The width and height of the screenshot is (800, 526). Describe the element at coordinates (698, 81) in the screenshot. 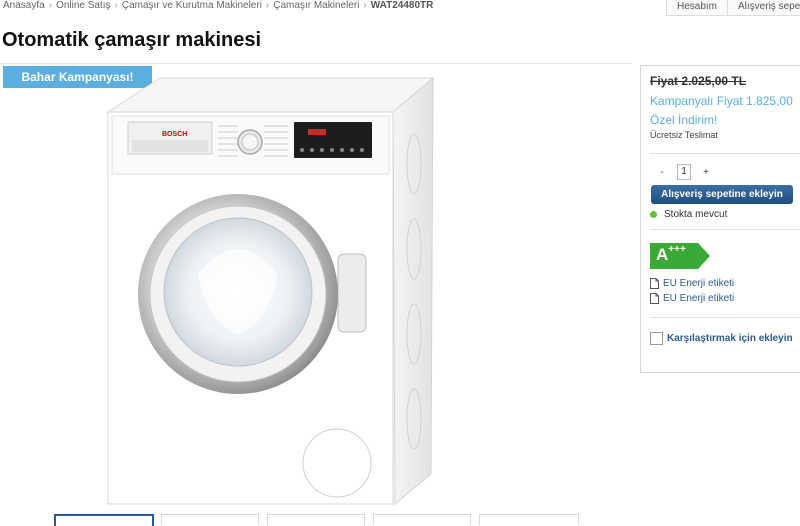

I see `old-price: Fiyat 2.025,00 TL` at that location.